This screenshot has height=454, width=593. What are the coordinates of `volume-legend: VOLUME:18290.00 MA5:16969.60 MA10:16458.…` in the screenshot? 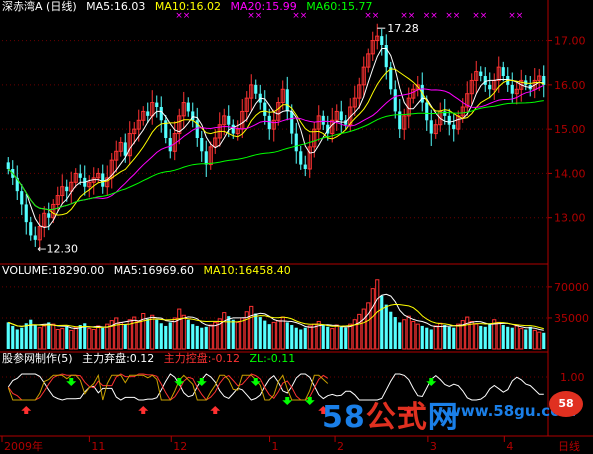 It's located at (149, 270).